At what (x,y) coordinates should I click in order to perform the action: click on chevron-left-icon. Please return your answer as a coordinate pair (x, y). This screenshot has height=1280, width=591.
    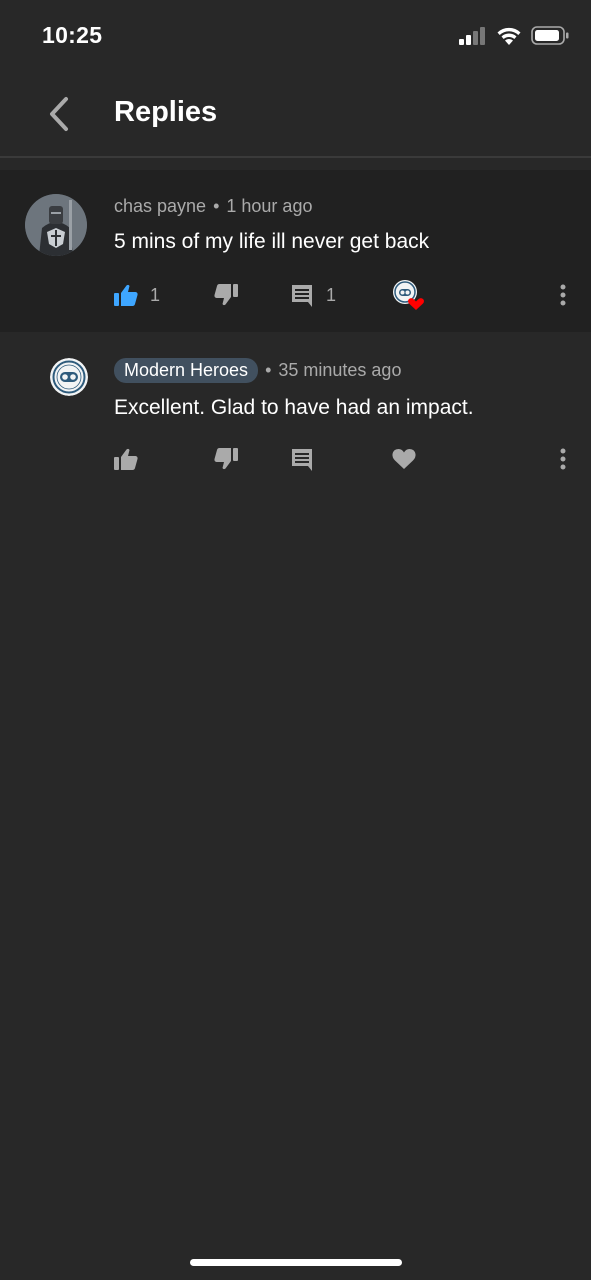
    Looking at the image, I should click on (59, 114).